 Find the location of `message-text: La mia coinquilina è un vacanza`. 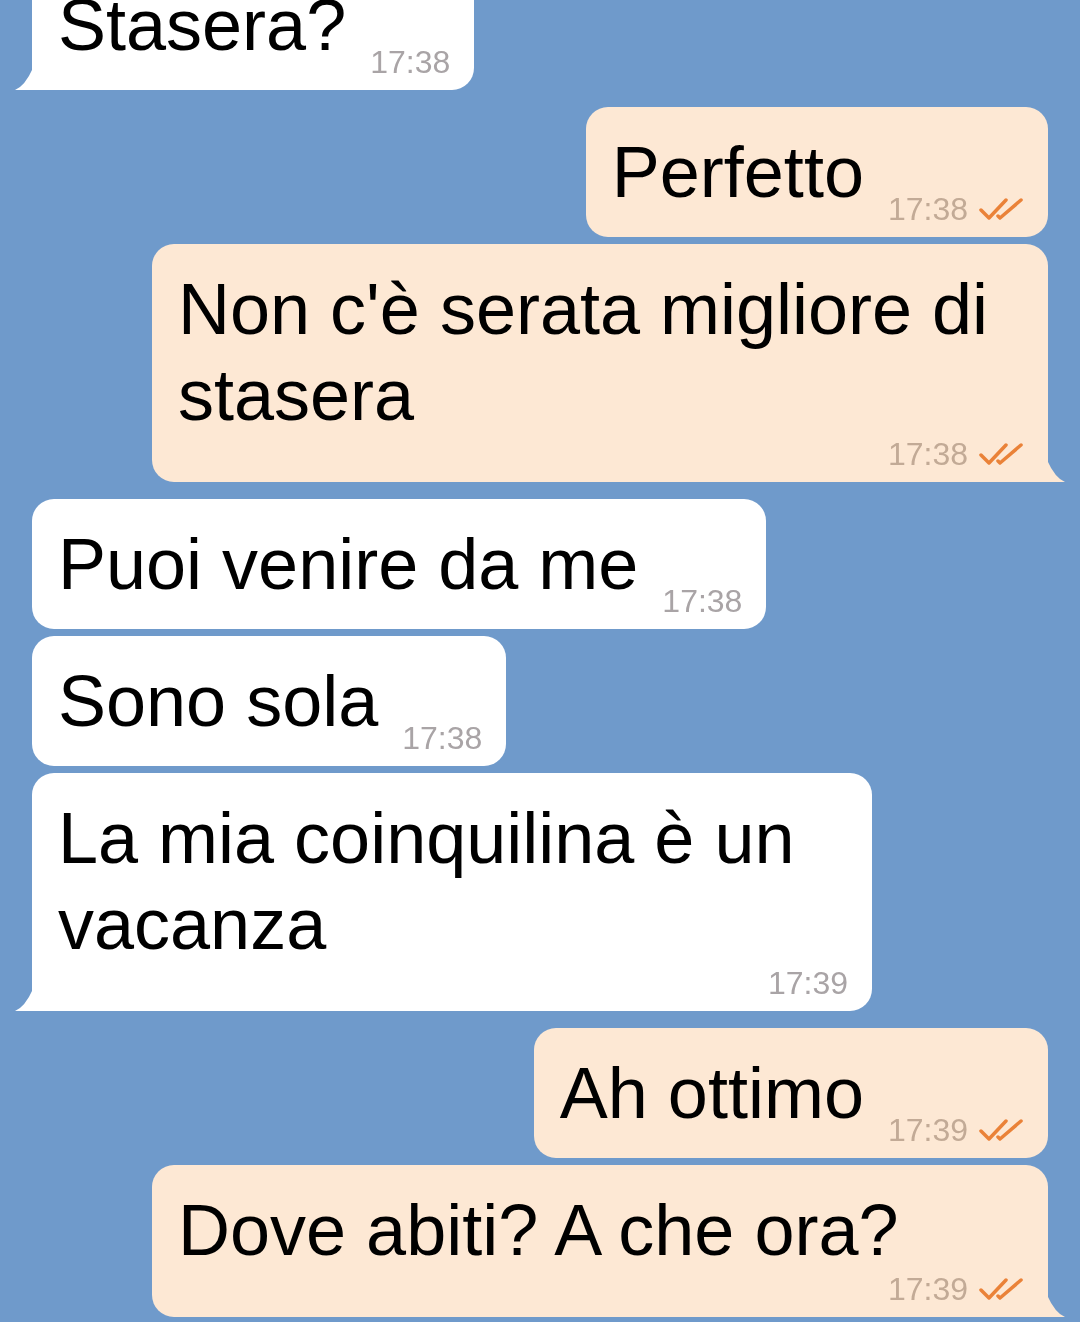

message-text: La mia coinquilina è un vacanza is located at coordinates (427, 881).